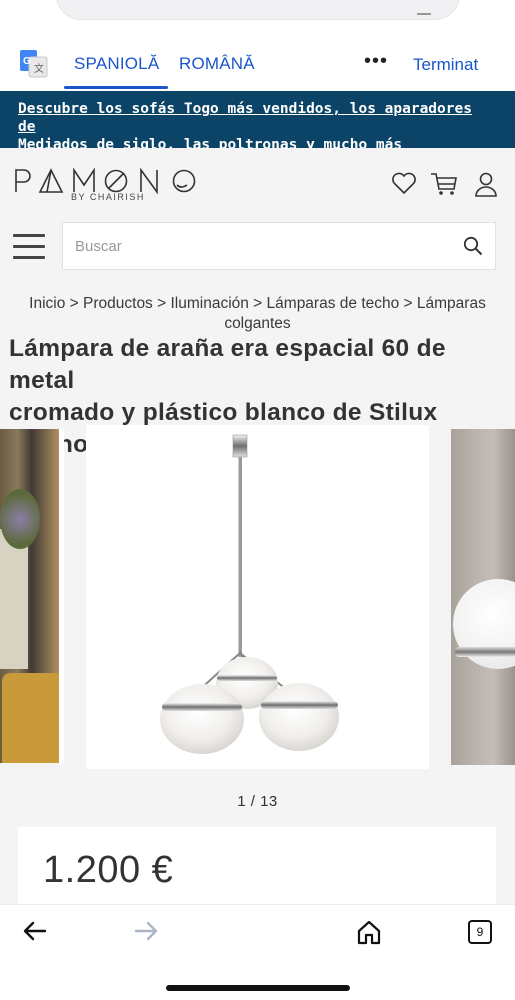 The width and height of the screenshot is (515, 1000). I want to click on back-arrow-icon, so click(35, 931).